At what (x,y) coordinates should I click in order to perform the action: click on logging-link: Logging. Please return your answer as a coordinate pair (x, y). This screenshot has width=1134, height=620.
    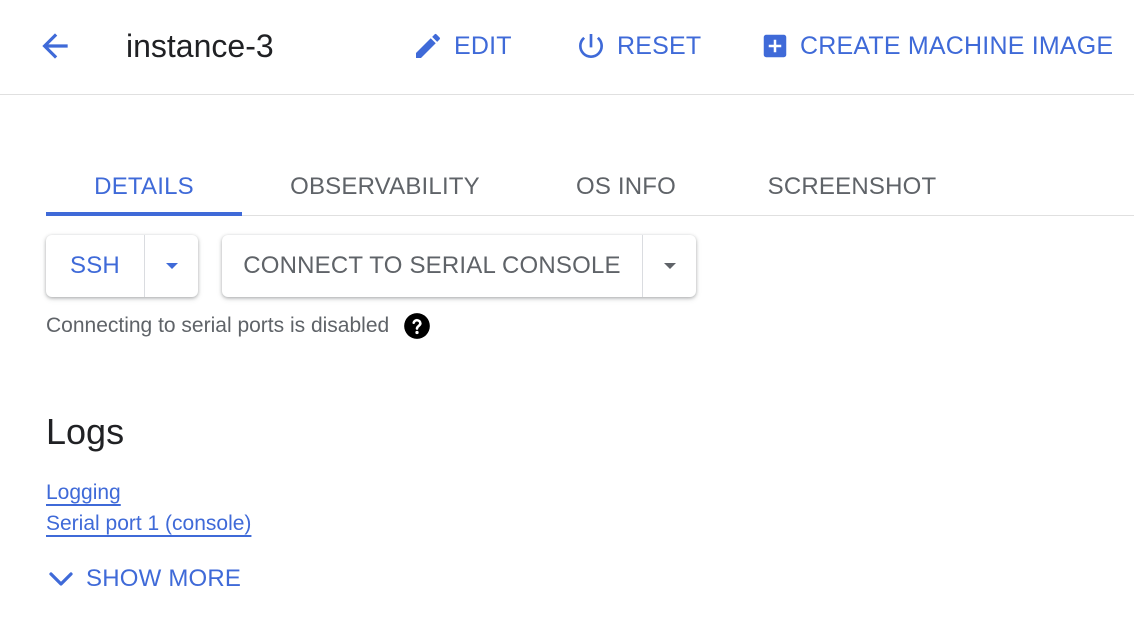
    Looking at the image, I should click on (83, 493).